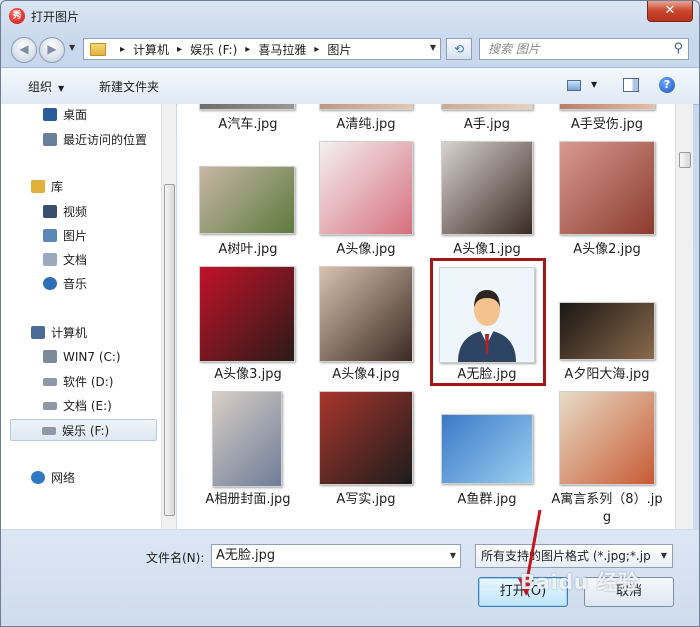 The height and width of the screenshot is (627, 700). I want to click on file-name: A头像3.jpg, so click(248, 375).